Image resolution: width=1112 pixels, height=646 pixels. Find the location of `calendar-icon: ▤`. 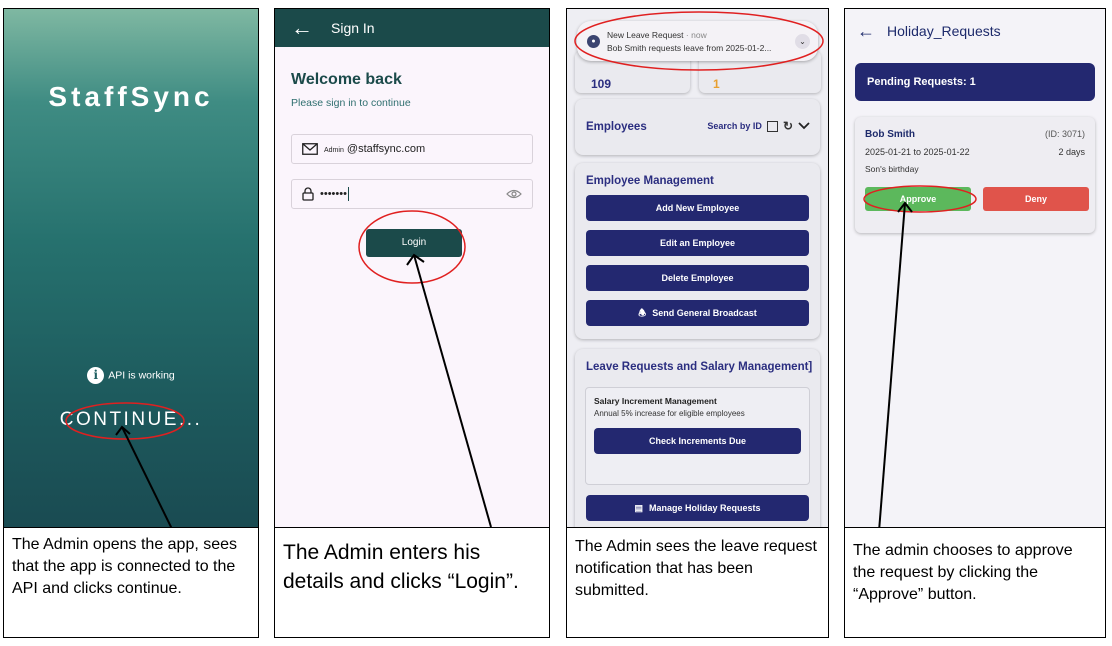

calendar-icon: ▤ is located at coordinates (638, 508).